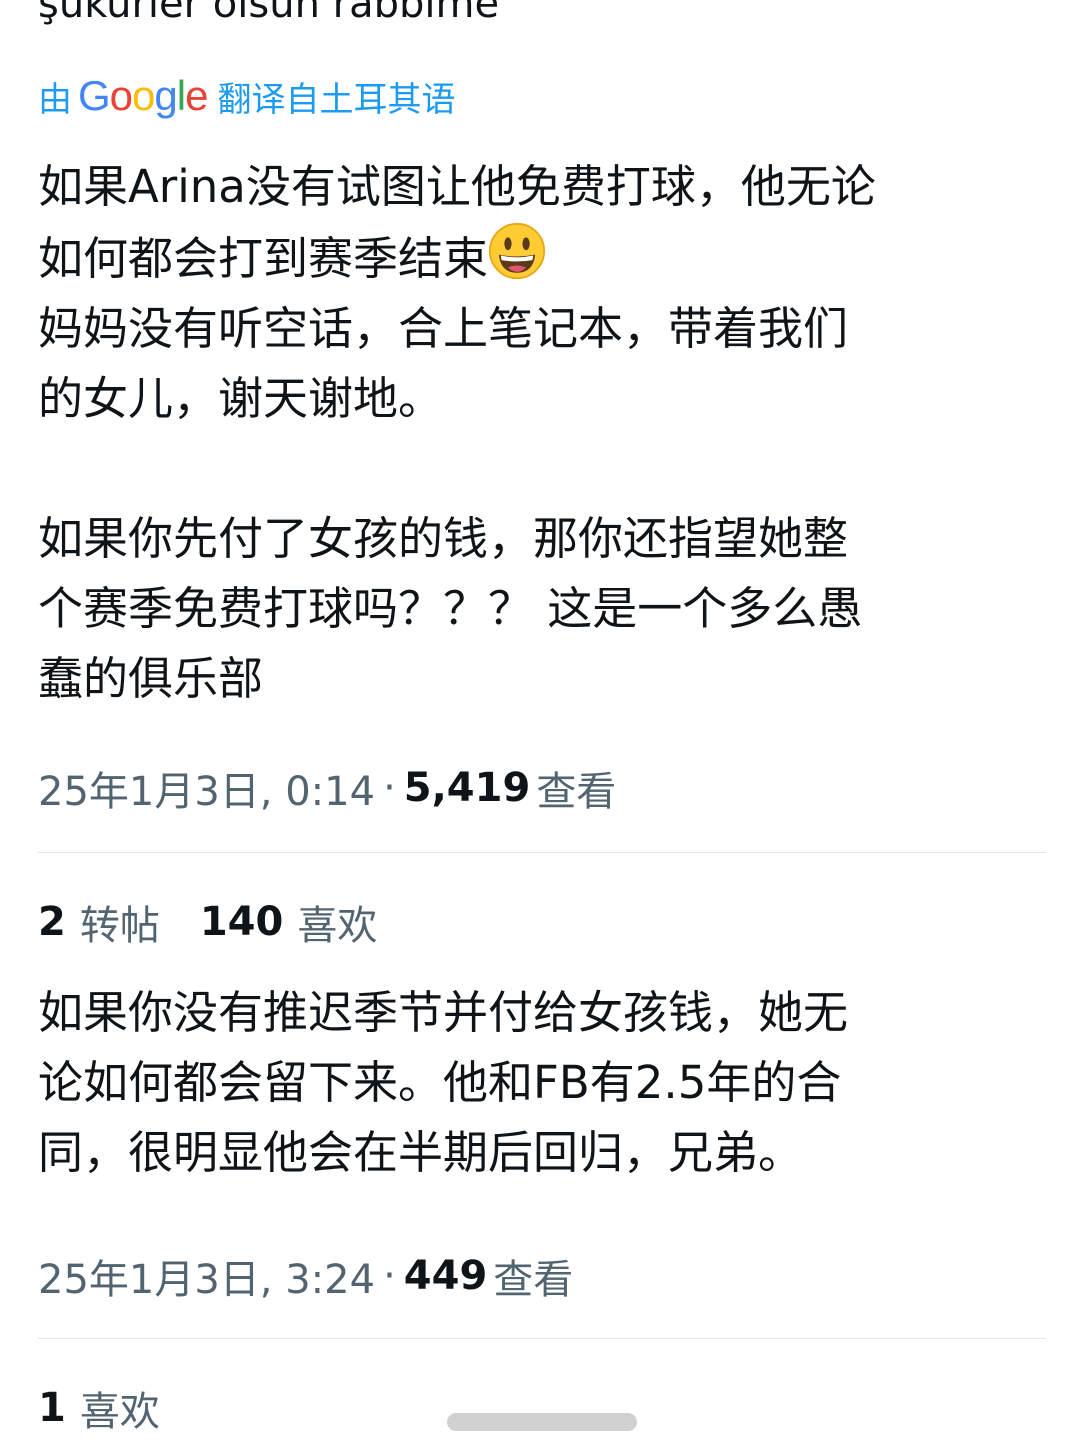  What do you see at coordinates (445, 1276) in the screenshot?
I see `tweet-2-views-count: 449` at bounding box center [445, 1276].